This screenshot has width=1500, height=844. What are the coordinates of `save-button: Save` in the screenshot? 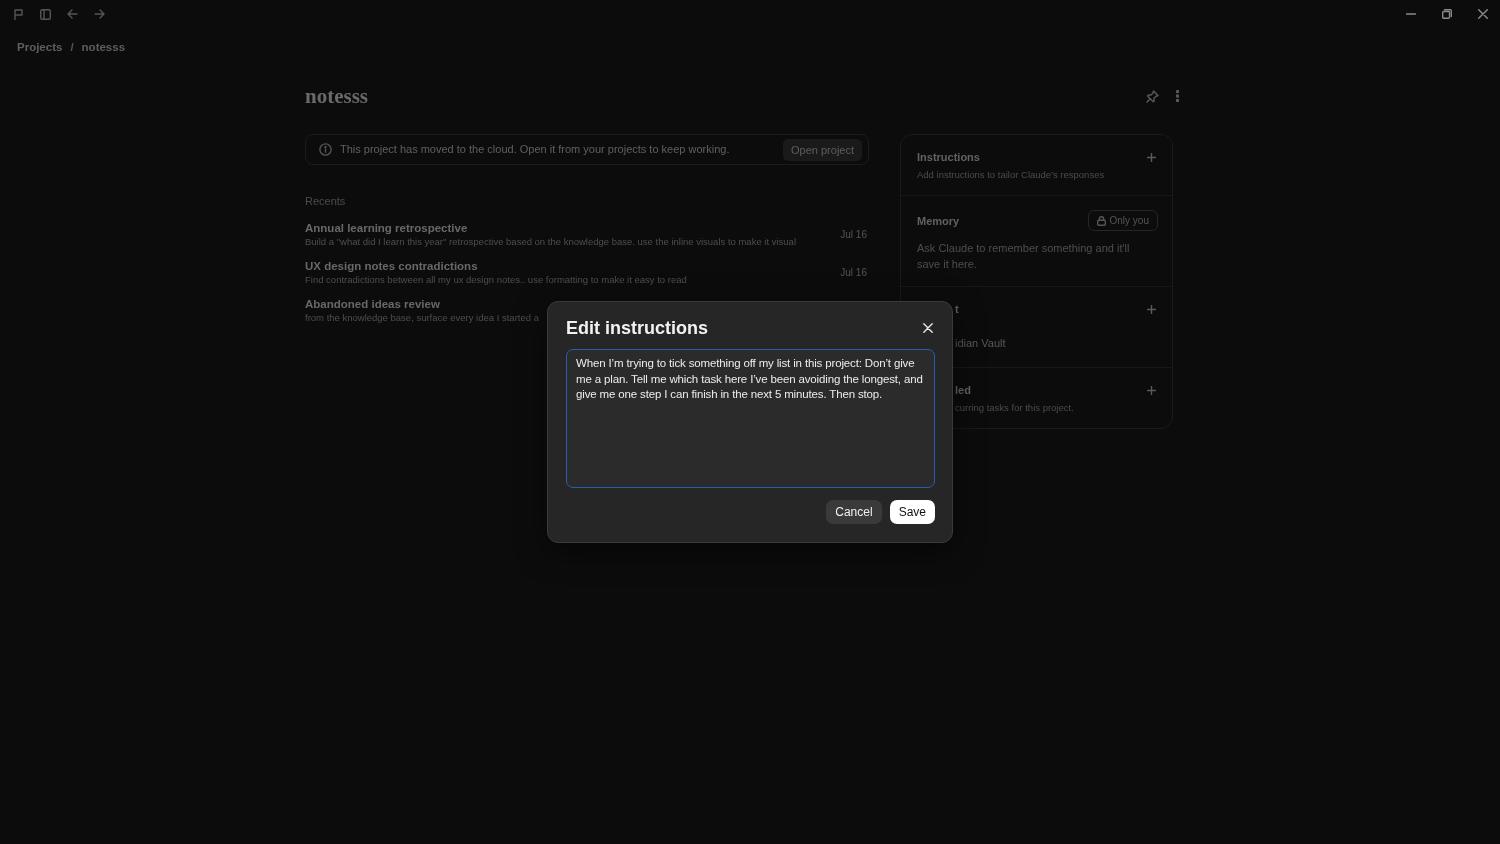 It's located at (912, 512).